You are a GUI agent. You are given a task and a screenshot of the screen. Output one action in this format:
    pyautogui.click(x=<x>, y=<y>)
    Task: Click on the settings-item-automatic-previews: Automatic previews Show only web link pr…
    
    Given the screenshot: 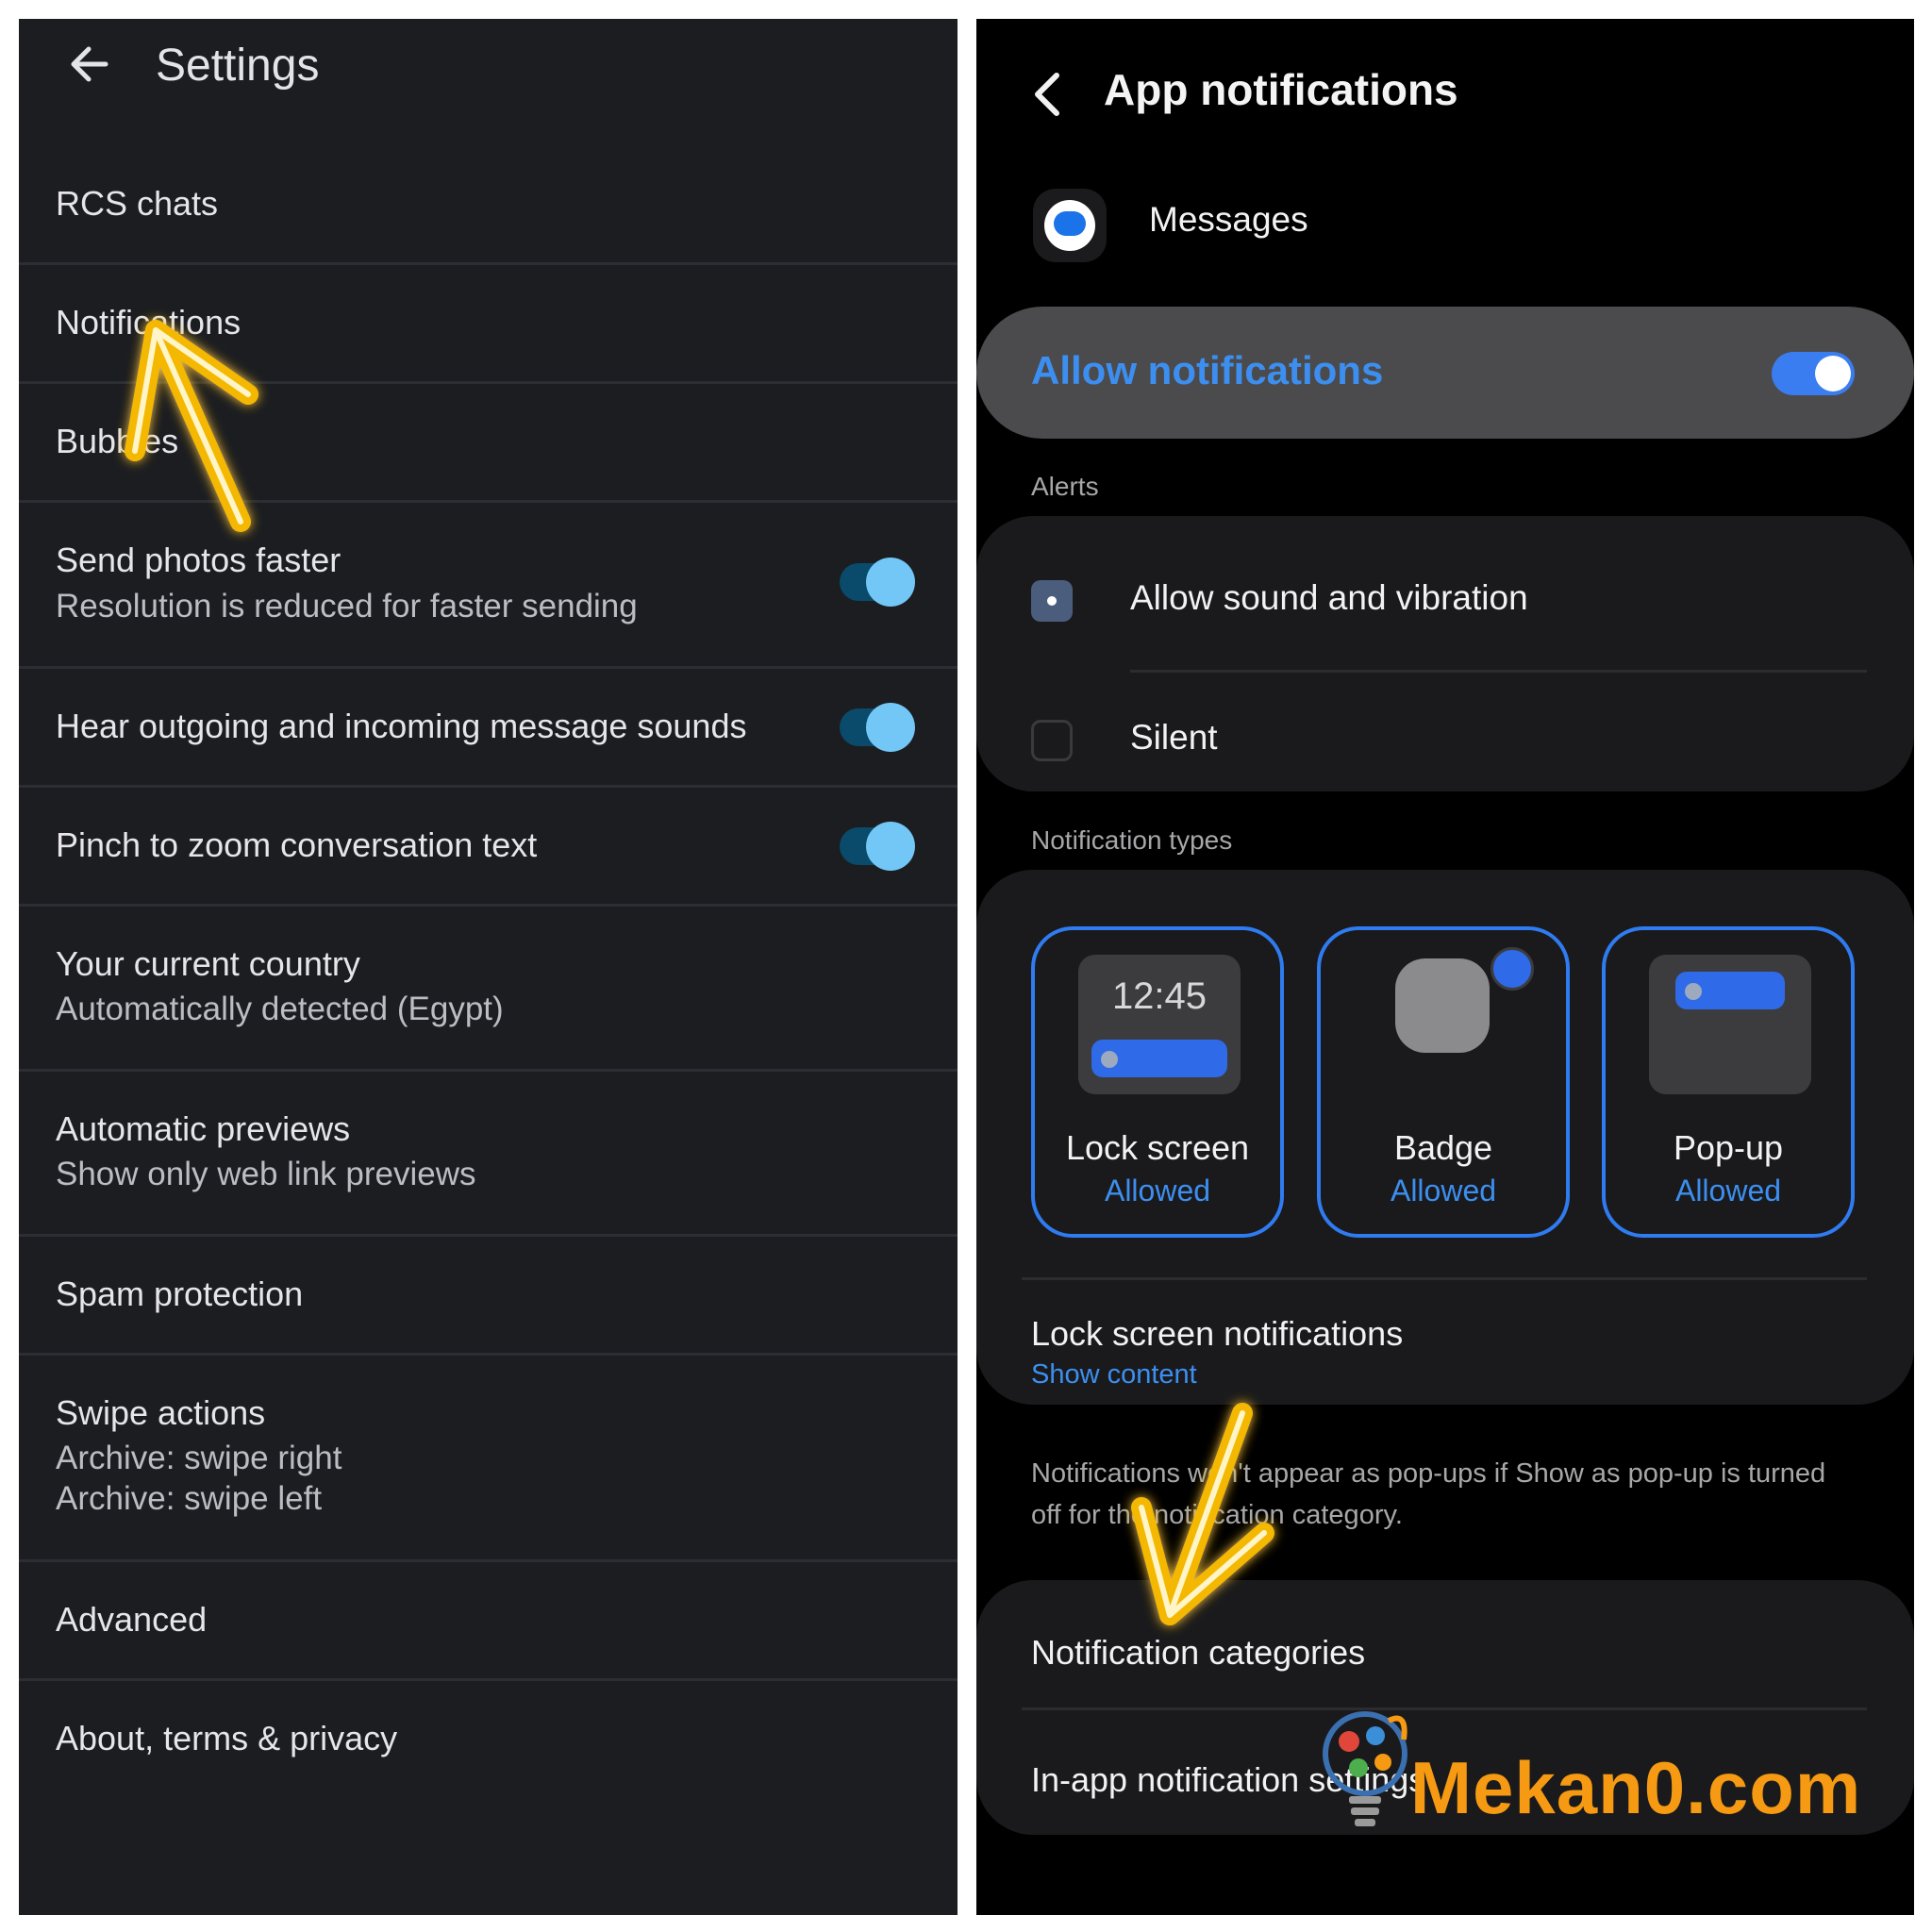 What is the action you would take?
    pyautogui.click(x=489, y=1155)
    